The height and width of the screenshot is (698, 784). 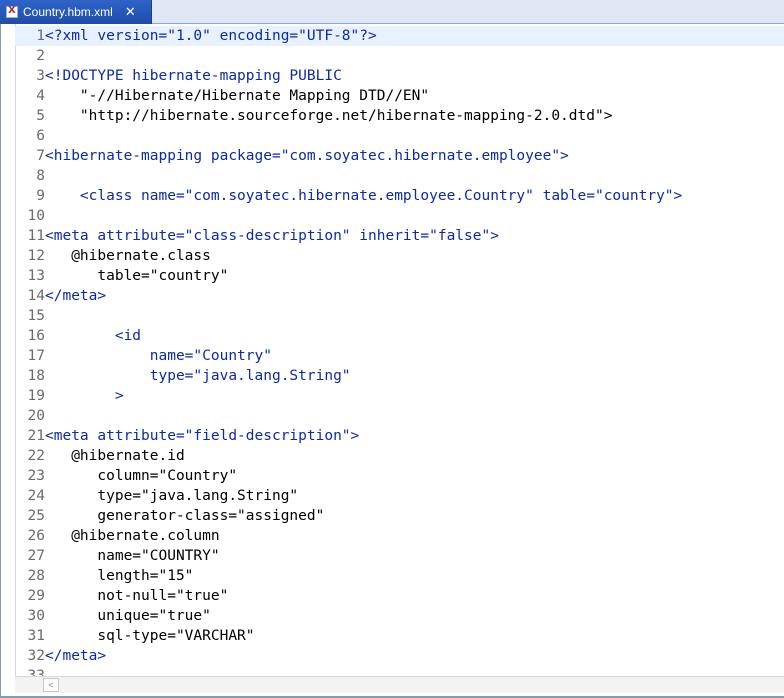 I want to click on code-line: 31 sql-type="VARCHAR", so click(x=399, y=636).